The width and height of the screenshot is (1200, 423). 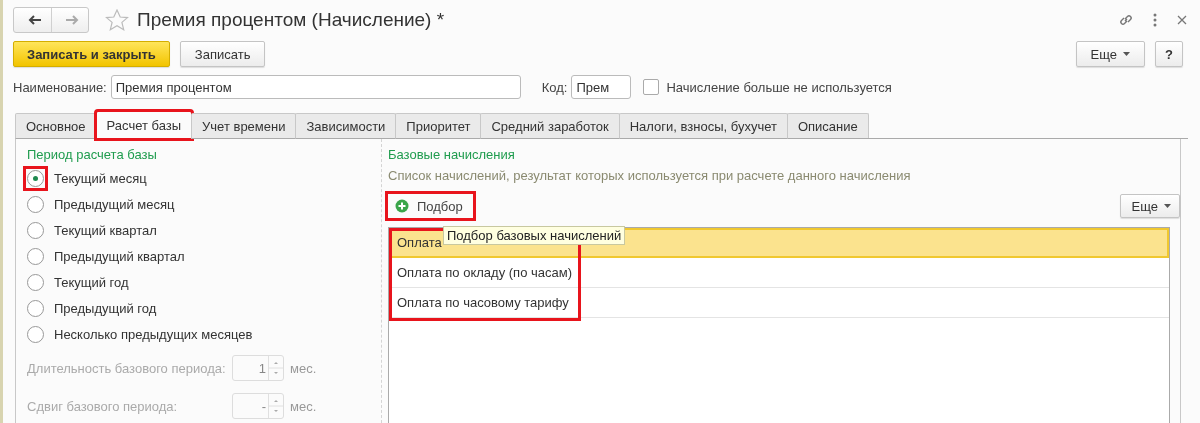 What do you see at coordinates (92, 155) in the screenshot?
I see `period-heading: Период расчета базы` at bounding box center [92, 155].